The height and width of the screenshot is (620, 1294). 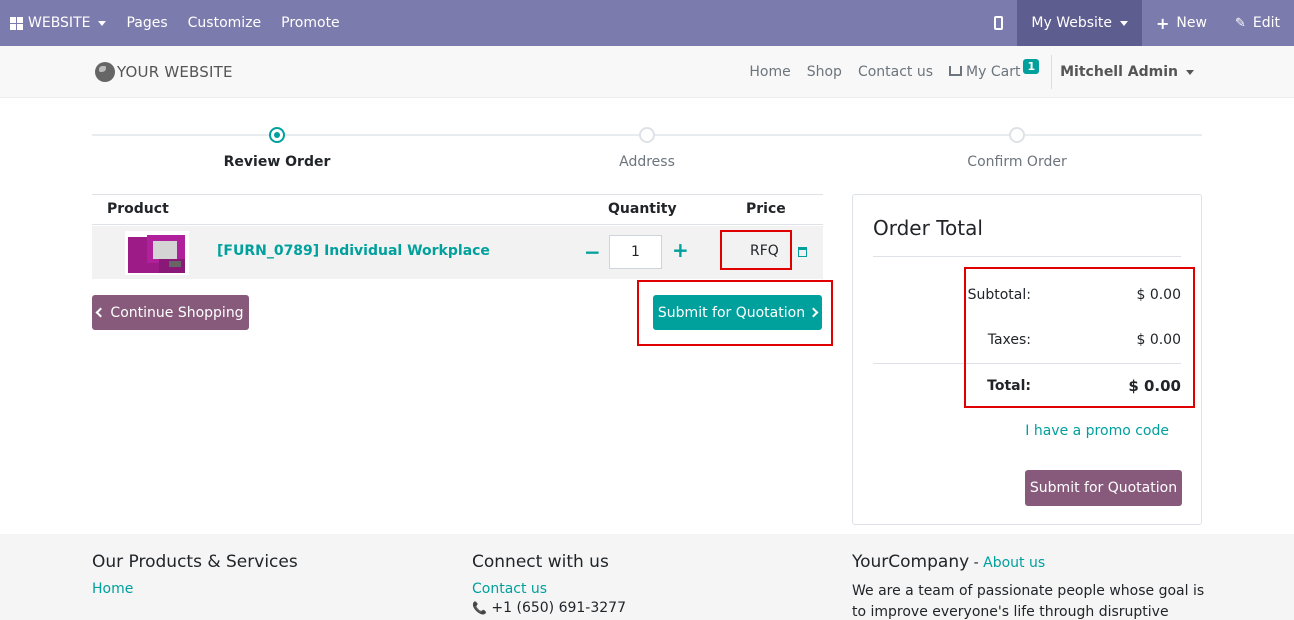 I want to click on submit-label: Submit for Quotation, so click(x=731, y=312).